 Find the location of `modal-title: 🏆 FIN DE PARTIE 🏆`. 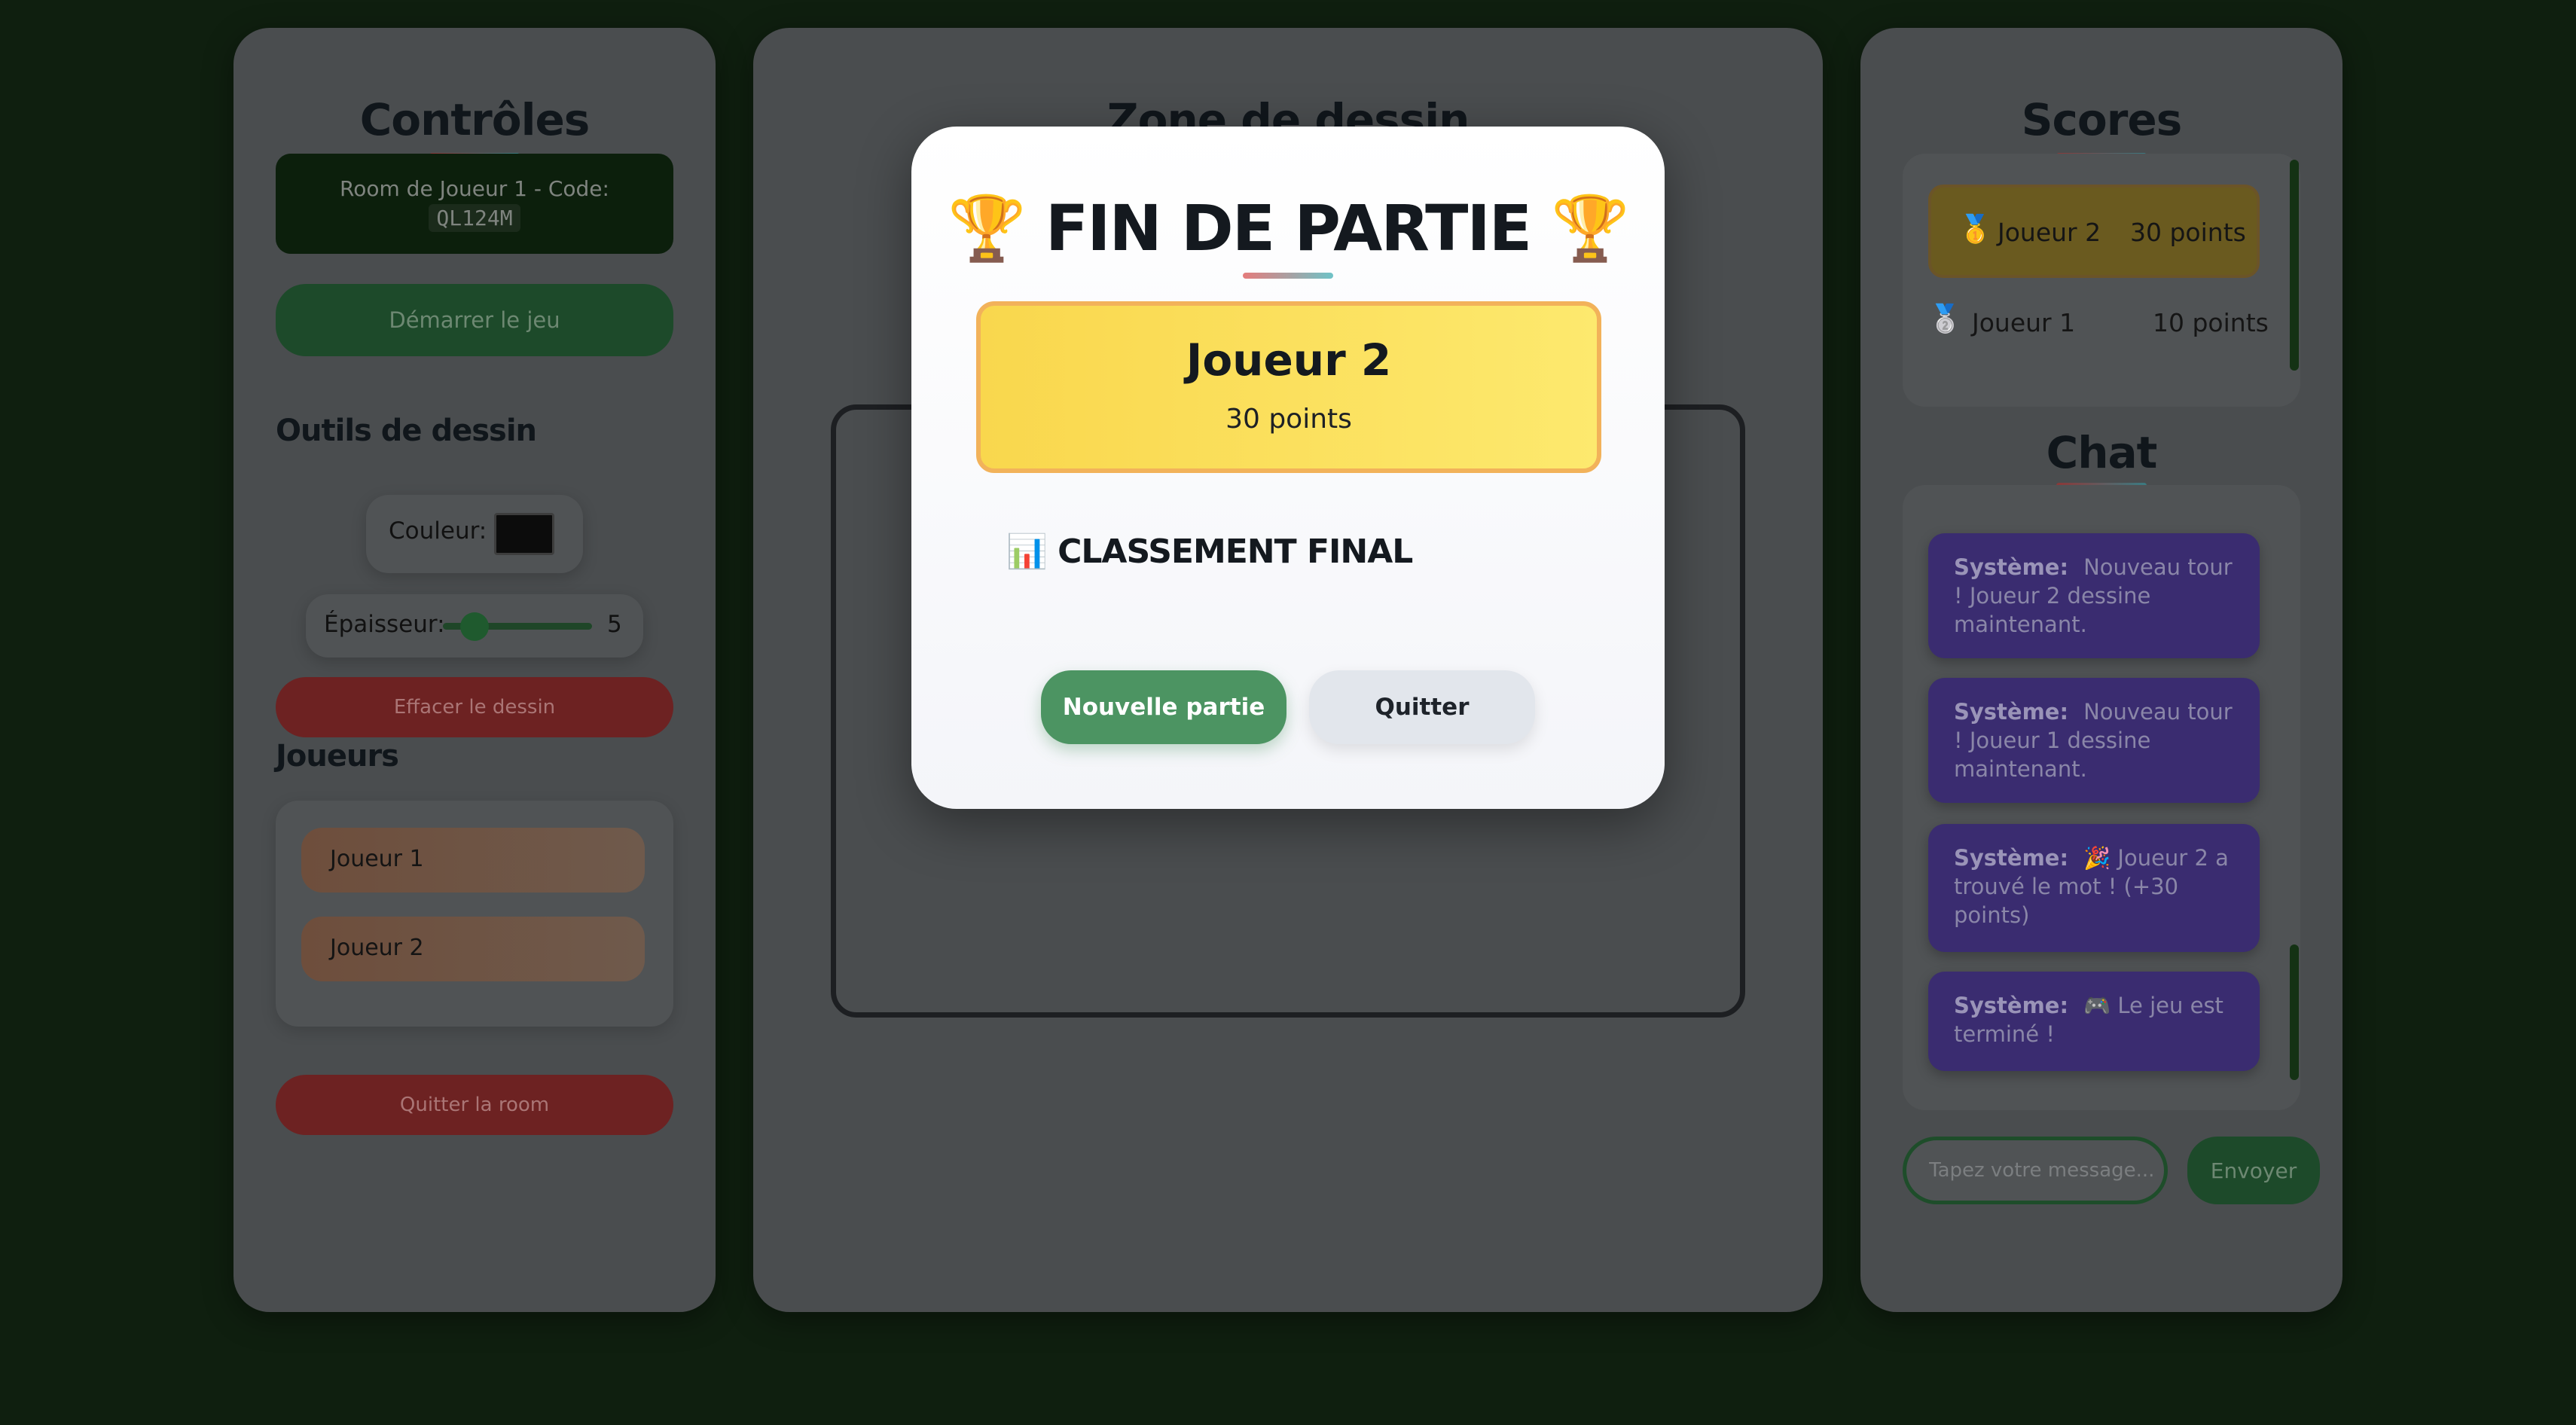

modal-title: 🏆 FIN DE PARTIE 🏆 is located at coordinates (1289, 228).